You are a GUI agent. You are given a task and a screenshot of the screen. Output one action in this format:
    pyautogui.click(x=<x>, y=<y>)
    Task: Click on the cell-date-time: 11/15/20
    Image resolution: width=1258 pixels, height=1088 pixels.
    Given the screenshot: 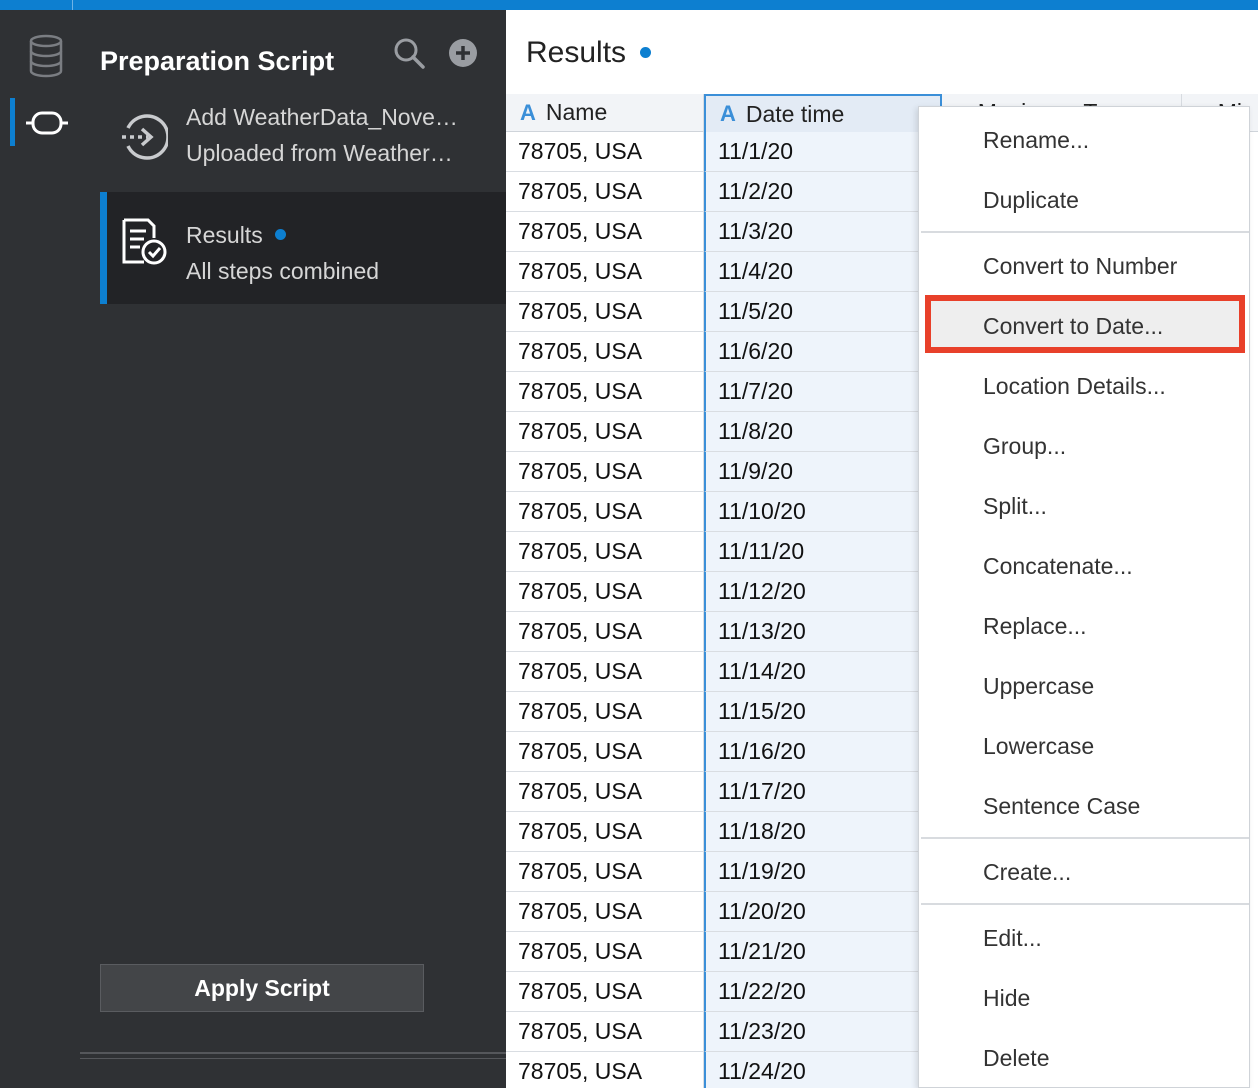 What is the action you would take?
    pyautogui.click(x=823, y=712)
    